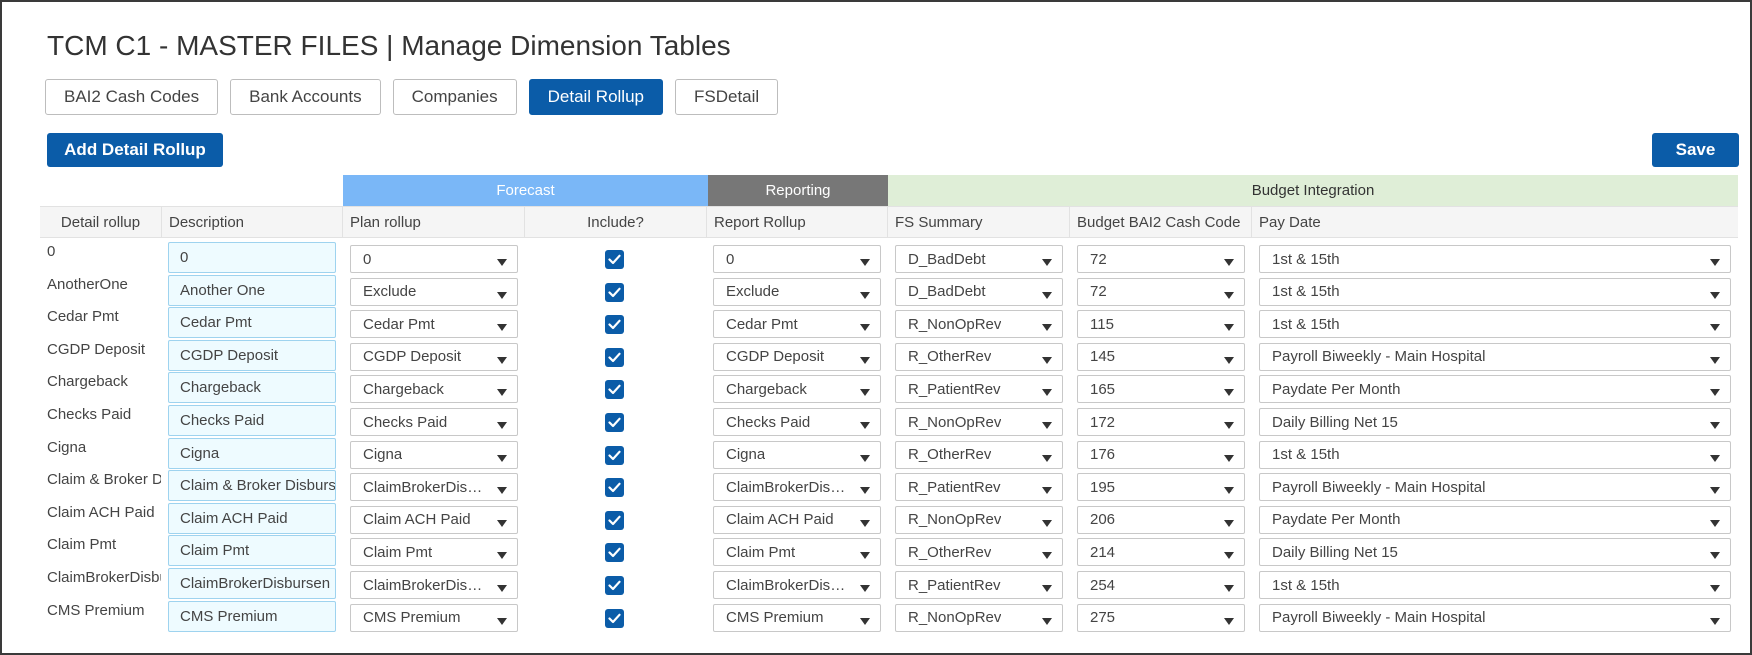  I want to click on plan-rollup-select: Claim ACH Paid, so click(434, 519).